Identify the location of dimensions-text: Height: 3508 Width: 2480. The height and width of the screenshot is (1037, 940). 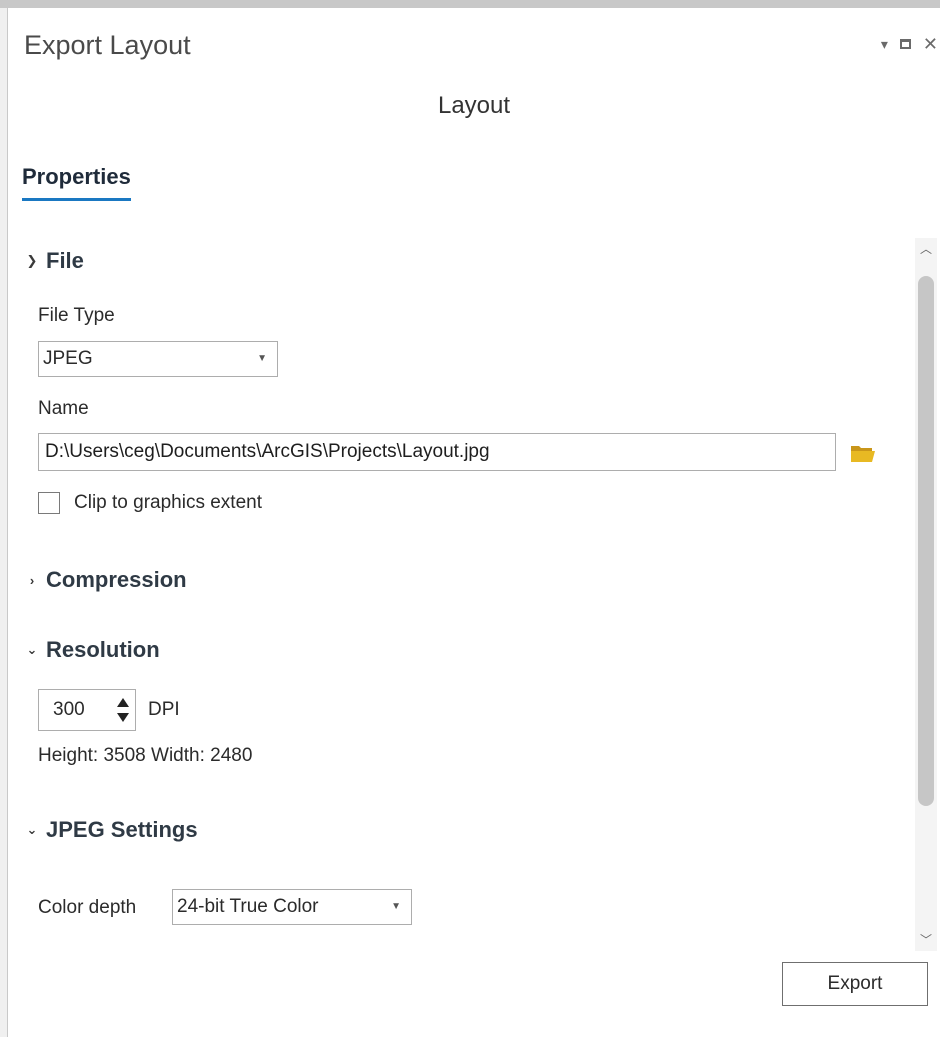
(145, 755).